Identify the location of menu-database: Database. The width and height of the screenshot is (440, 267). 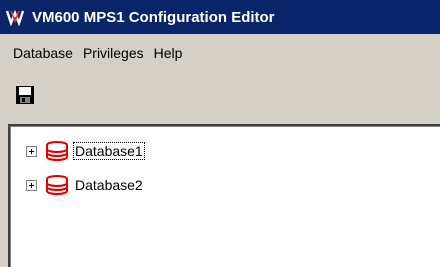
(43, 53).